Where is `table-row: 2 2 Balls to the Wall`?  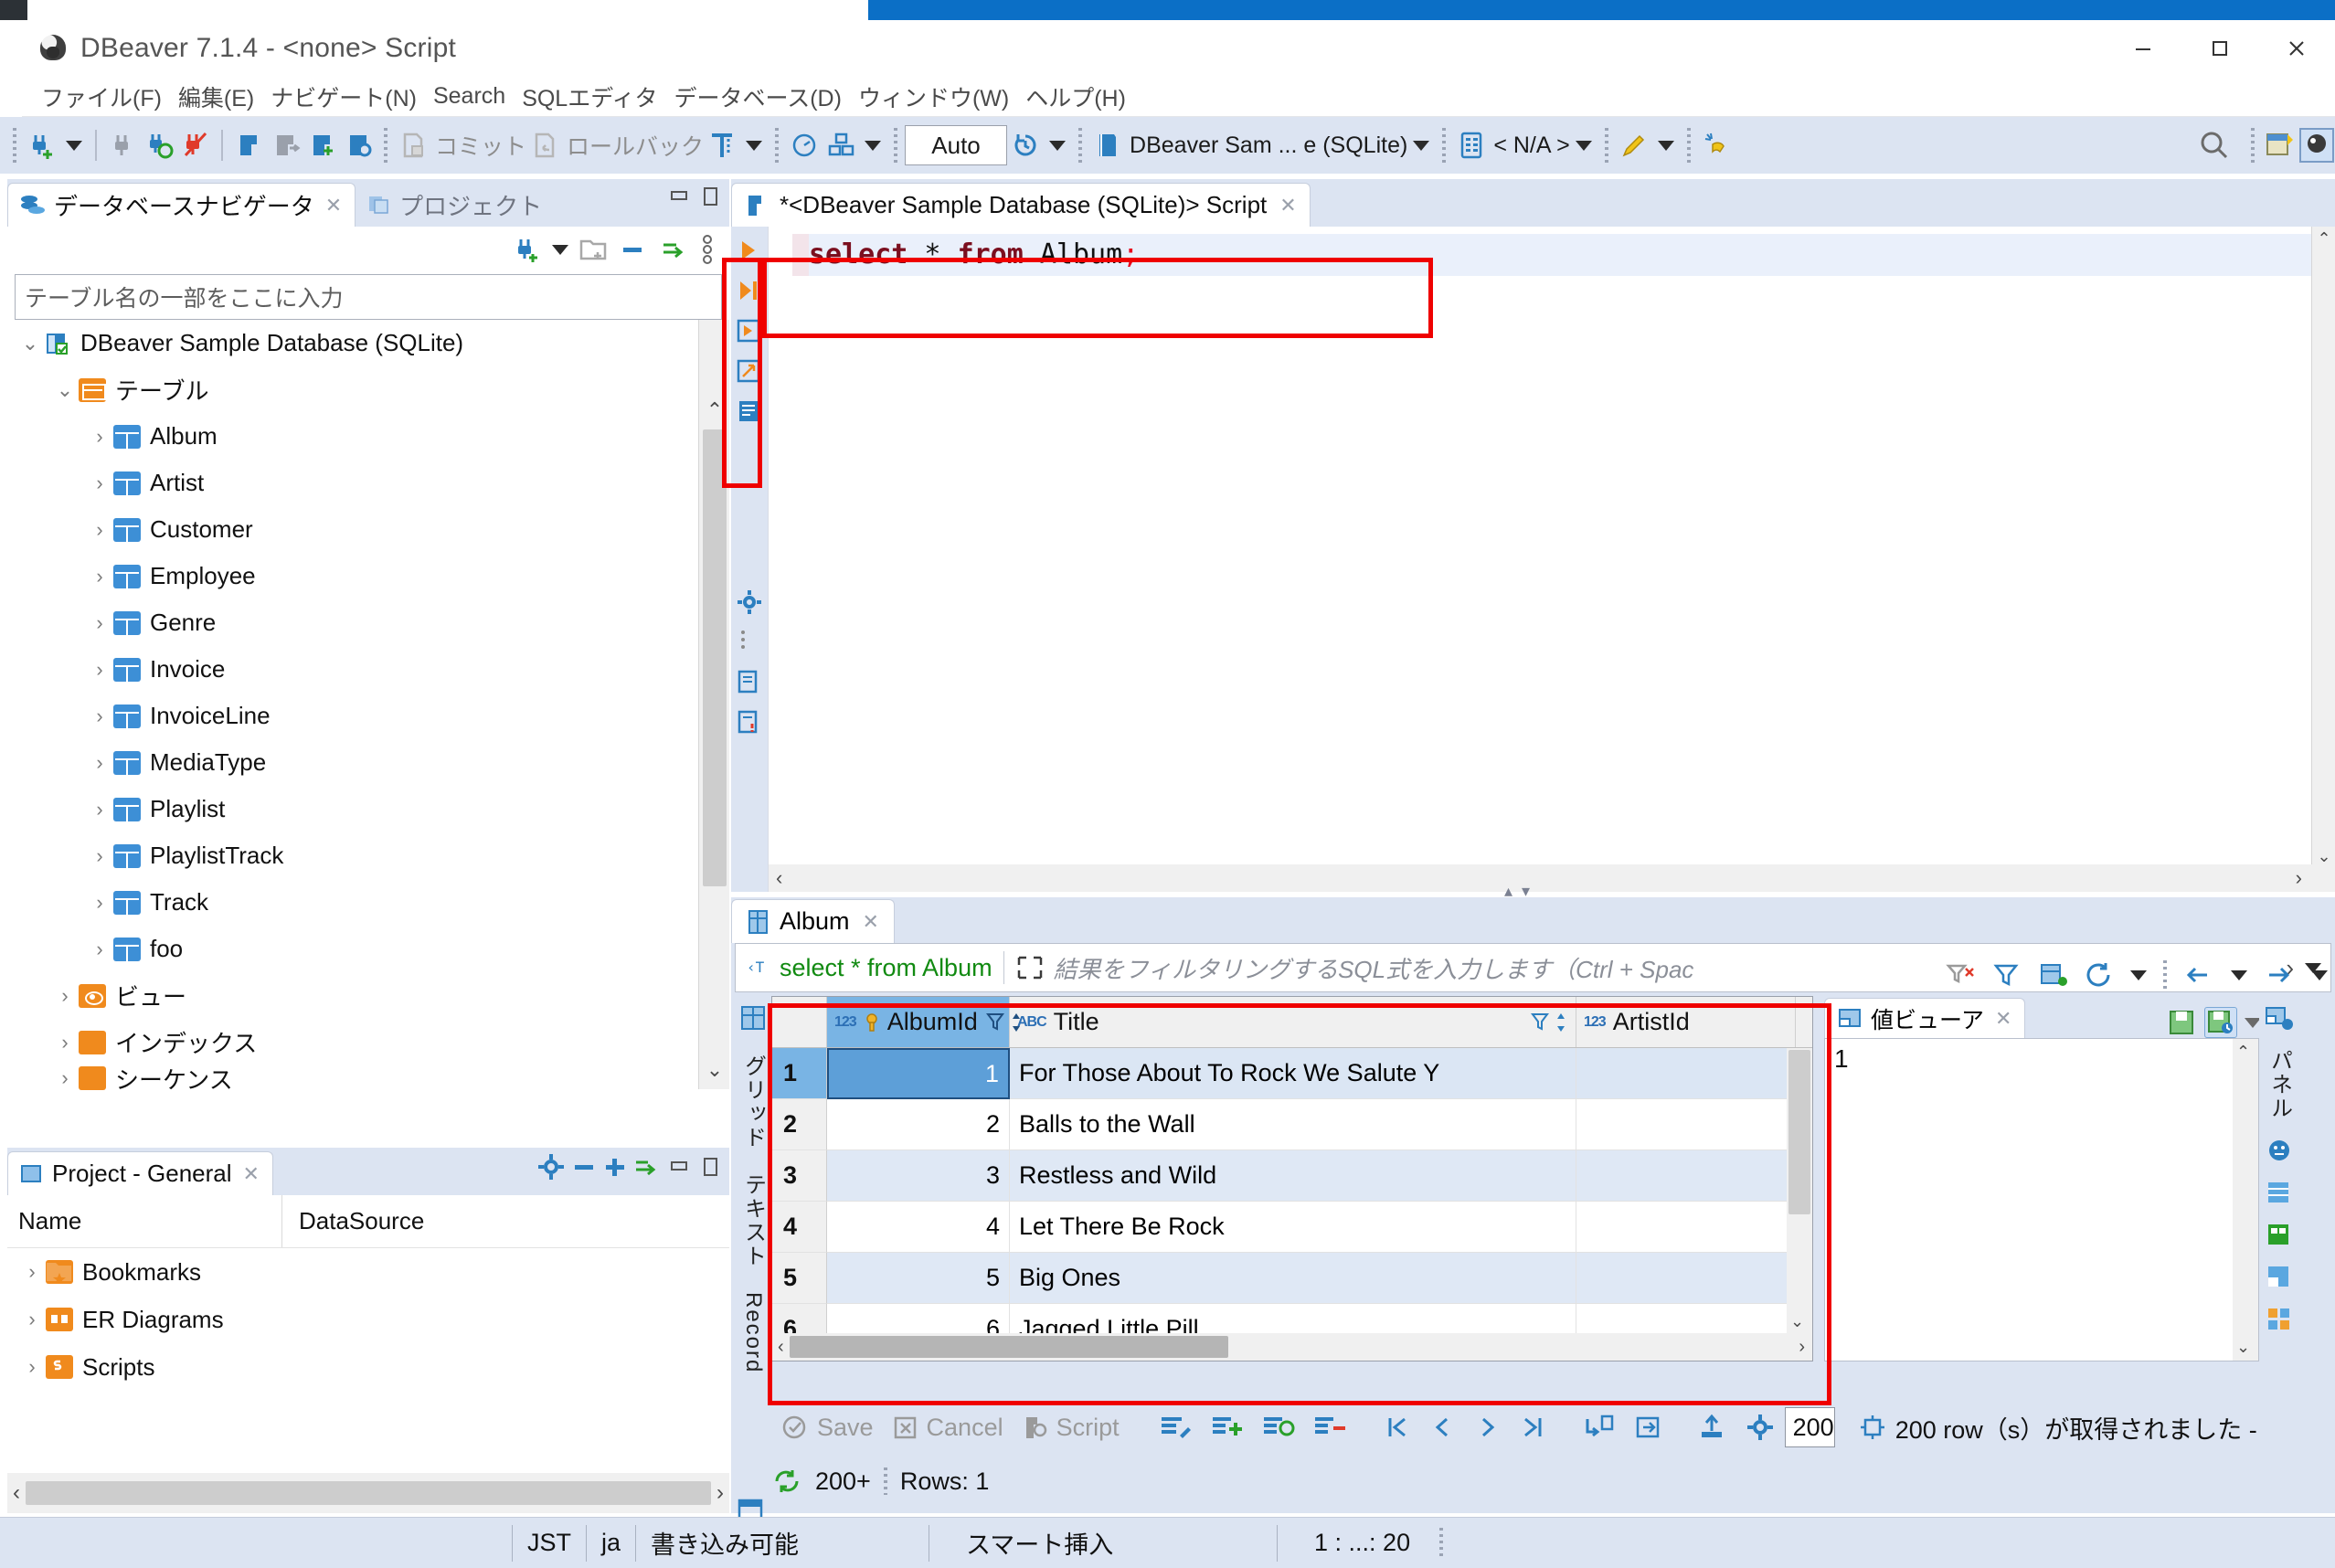 table-row: 2 2 Balls to the Wall is located at coordinates (1292, 1125).